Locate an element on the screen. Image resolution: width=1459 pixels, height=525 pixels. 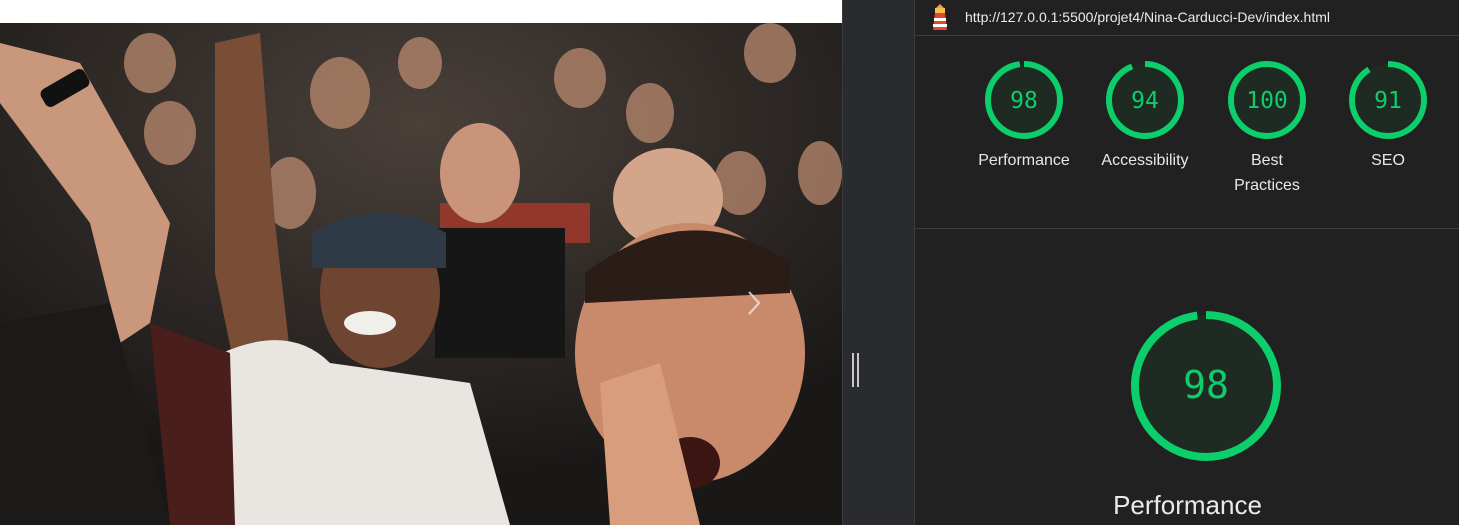
focus-score-value: 98 is located at coordinates (1206, 385).